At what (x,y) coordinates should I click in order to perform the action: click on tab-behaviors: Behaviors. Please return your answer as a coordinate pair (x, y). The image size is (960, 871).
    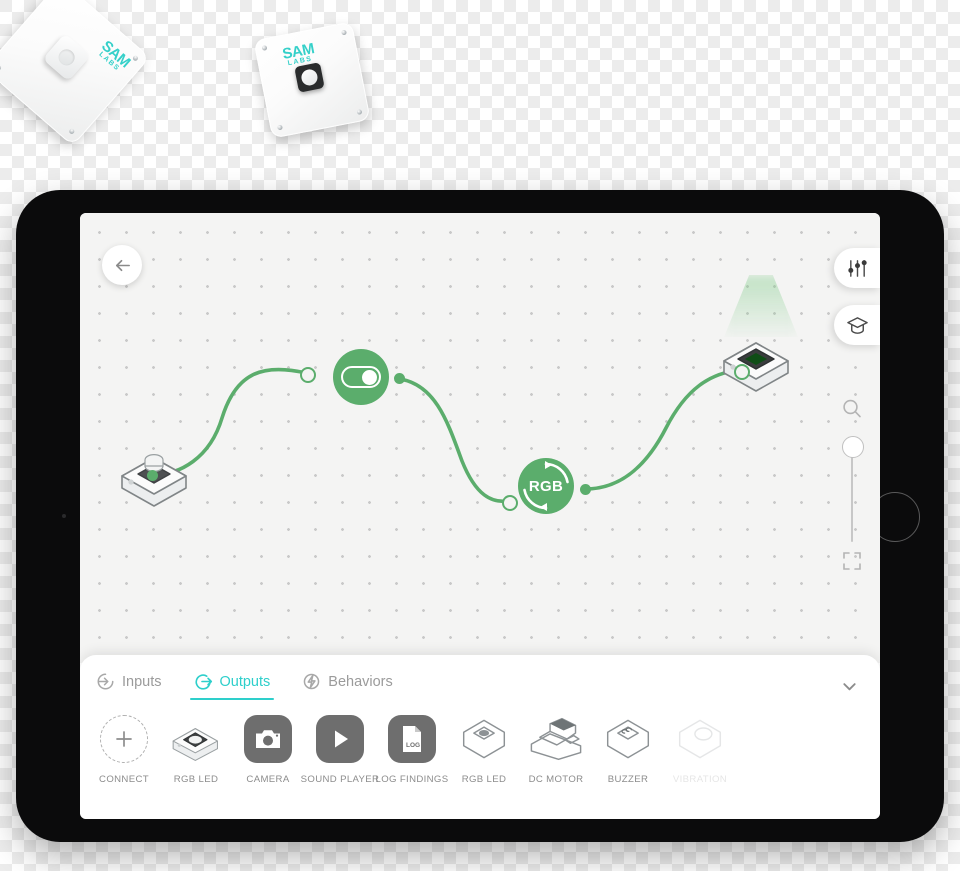
    Looking at the image, I should click on (347, 684).